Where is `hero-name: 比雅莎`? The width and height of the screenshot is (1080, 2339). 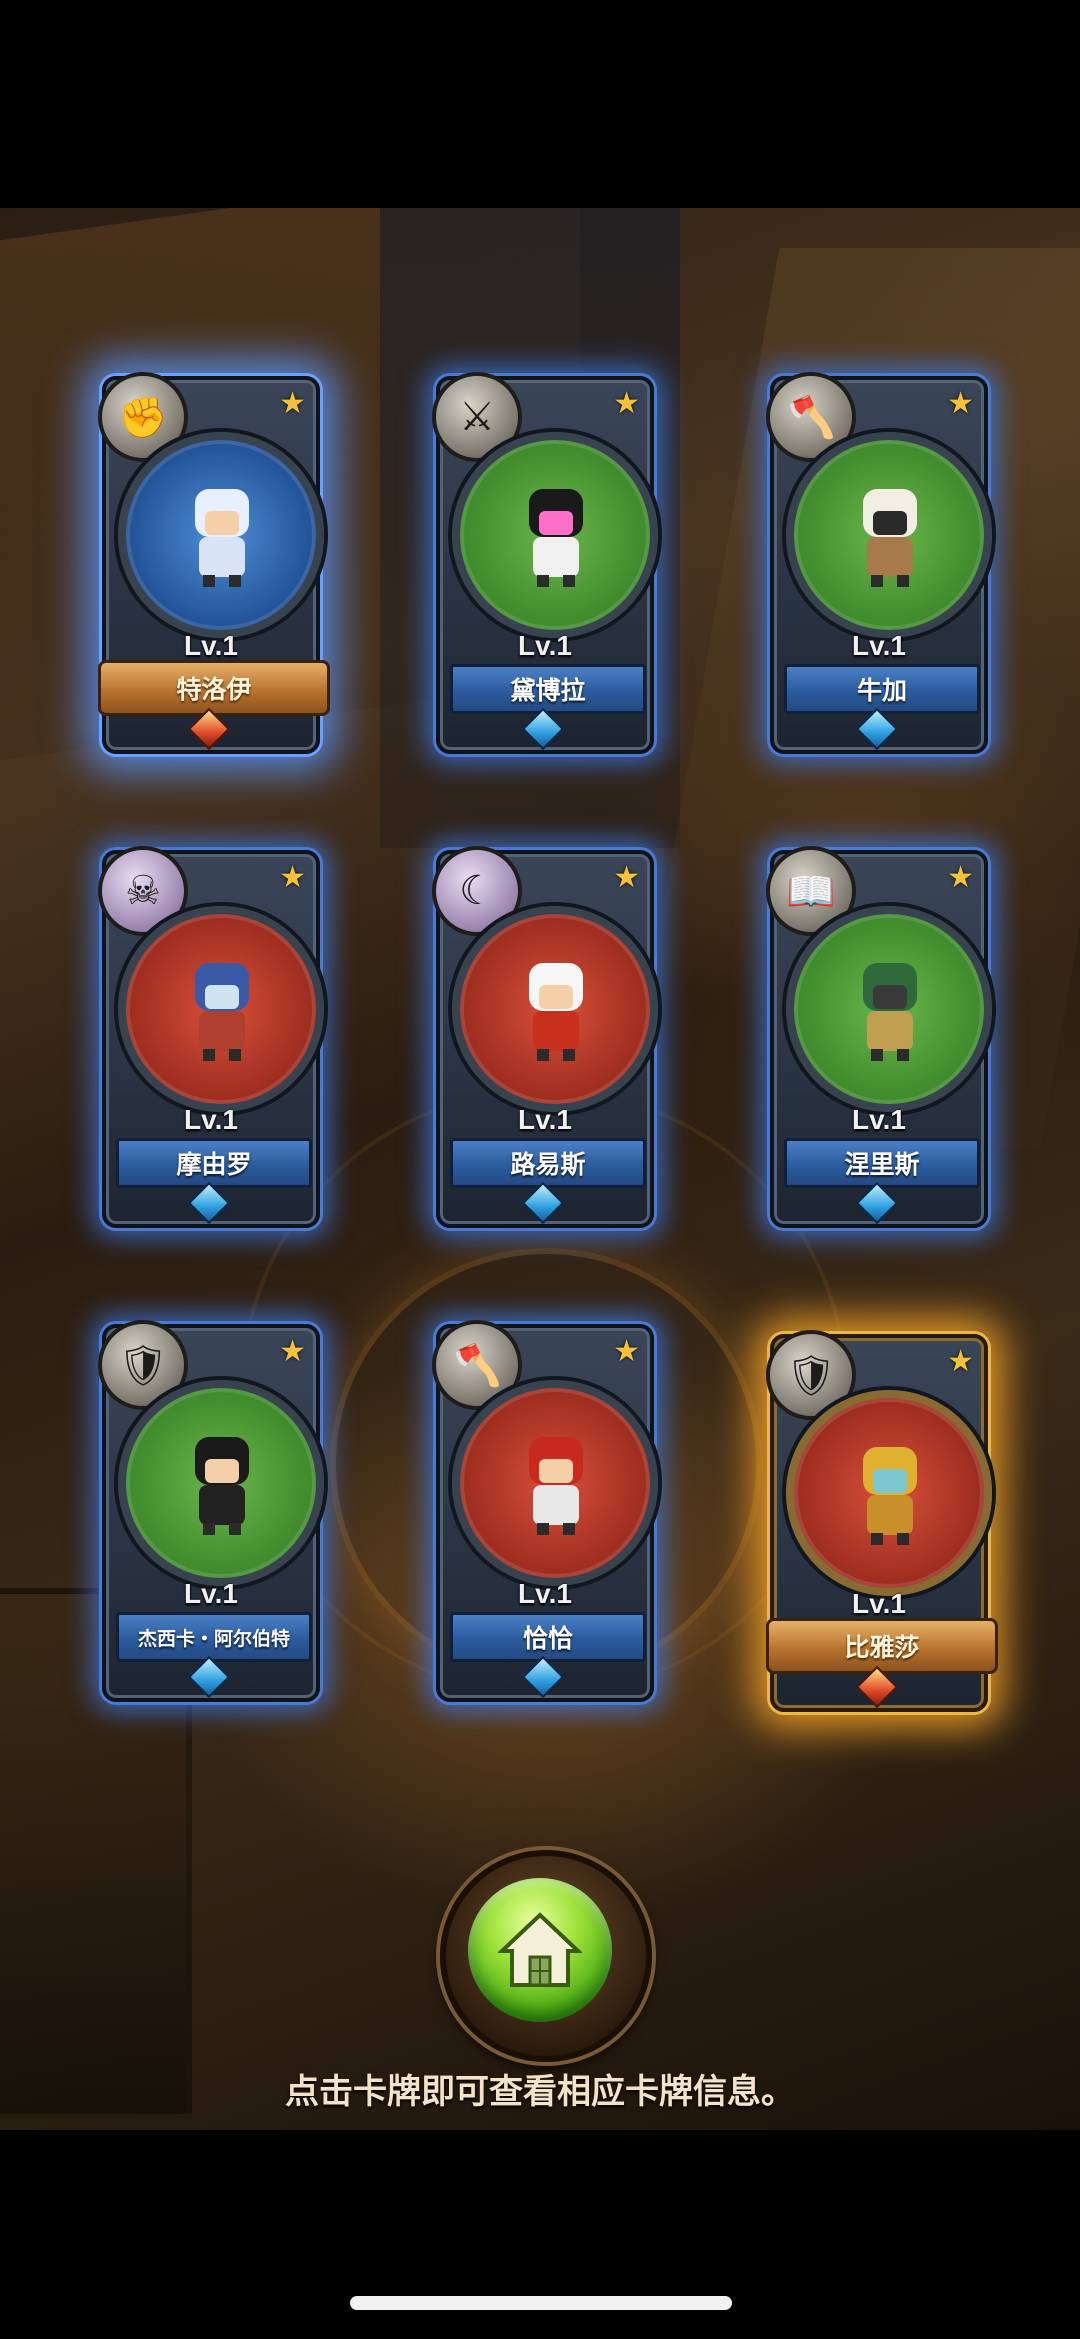
hero-name: 比雅莎 is located at coordinates (882, 1646).